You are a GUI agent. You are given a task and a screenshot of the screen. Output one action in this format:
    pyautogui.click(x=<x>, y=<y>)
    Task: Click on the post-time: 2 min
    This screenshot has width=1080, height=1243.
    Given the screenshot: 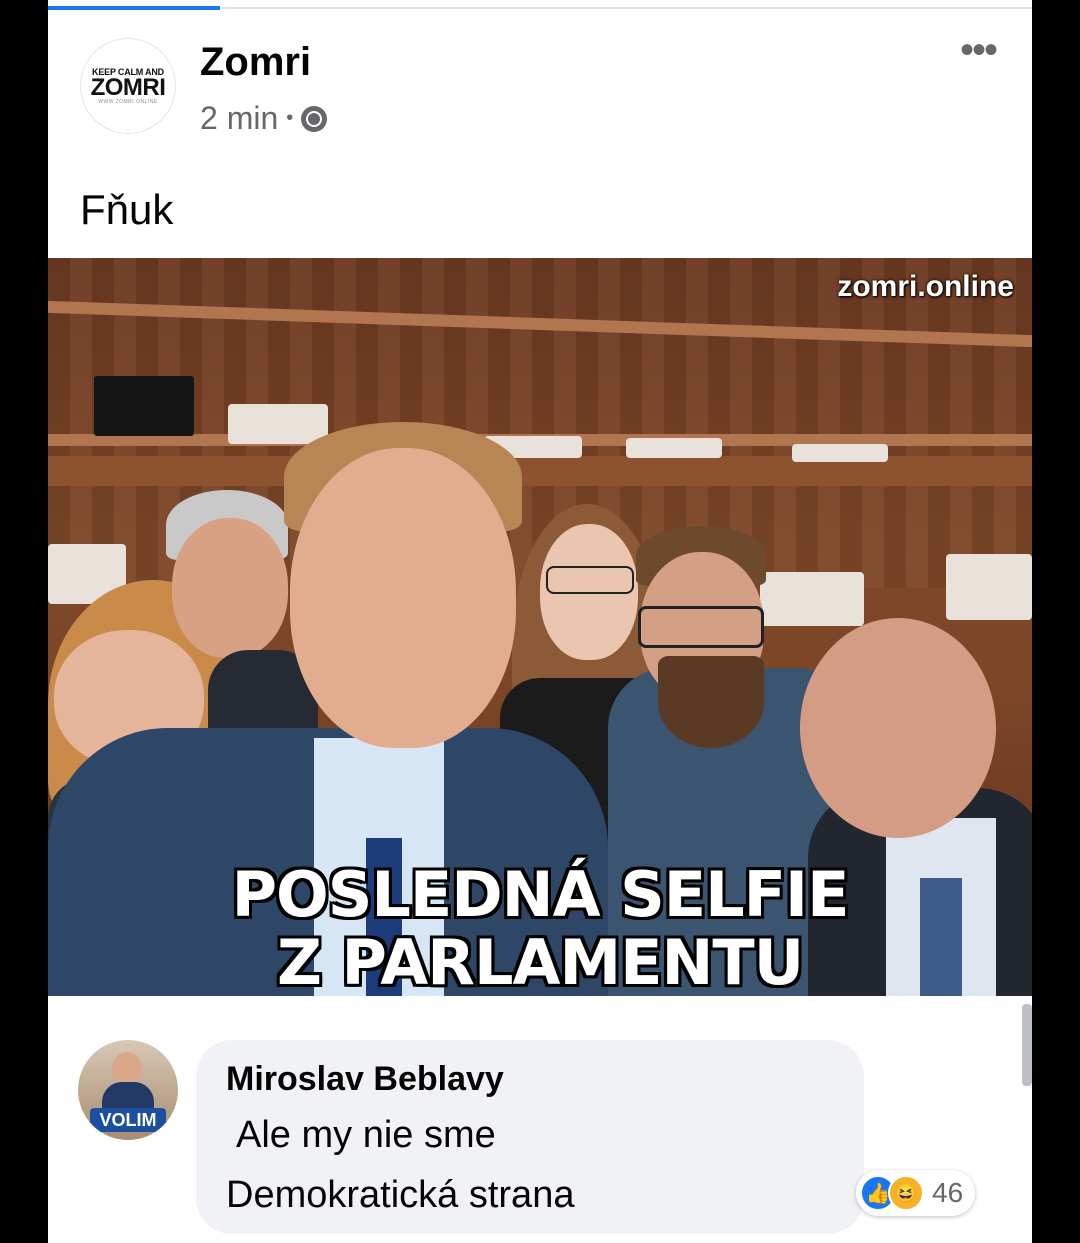 What is the action you would take?
    pyautogui.click(x=239, y=118)
    